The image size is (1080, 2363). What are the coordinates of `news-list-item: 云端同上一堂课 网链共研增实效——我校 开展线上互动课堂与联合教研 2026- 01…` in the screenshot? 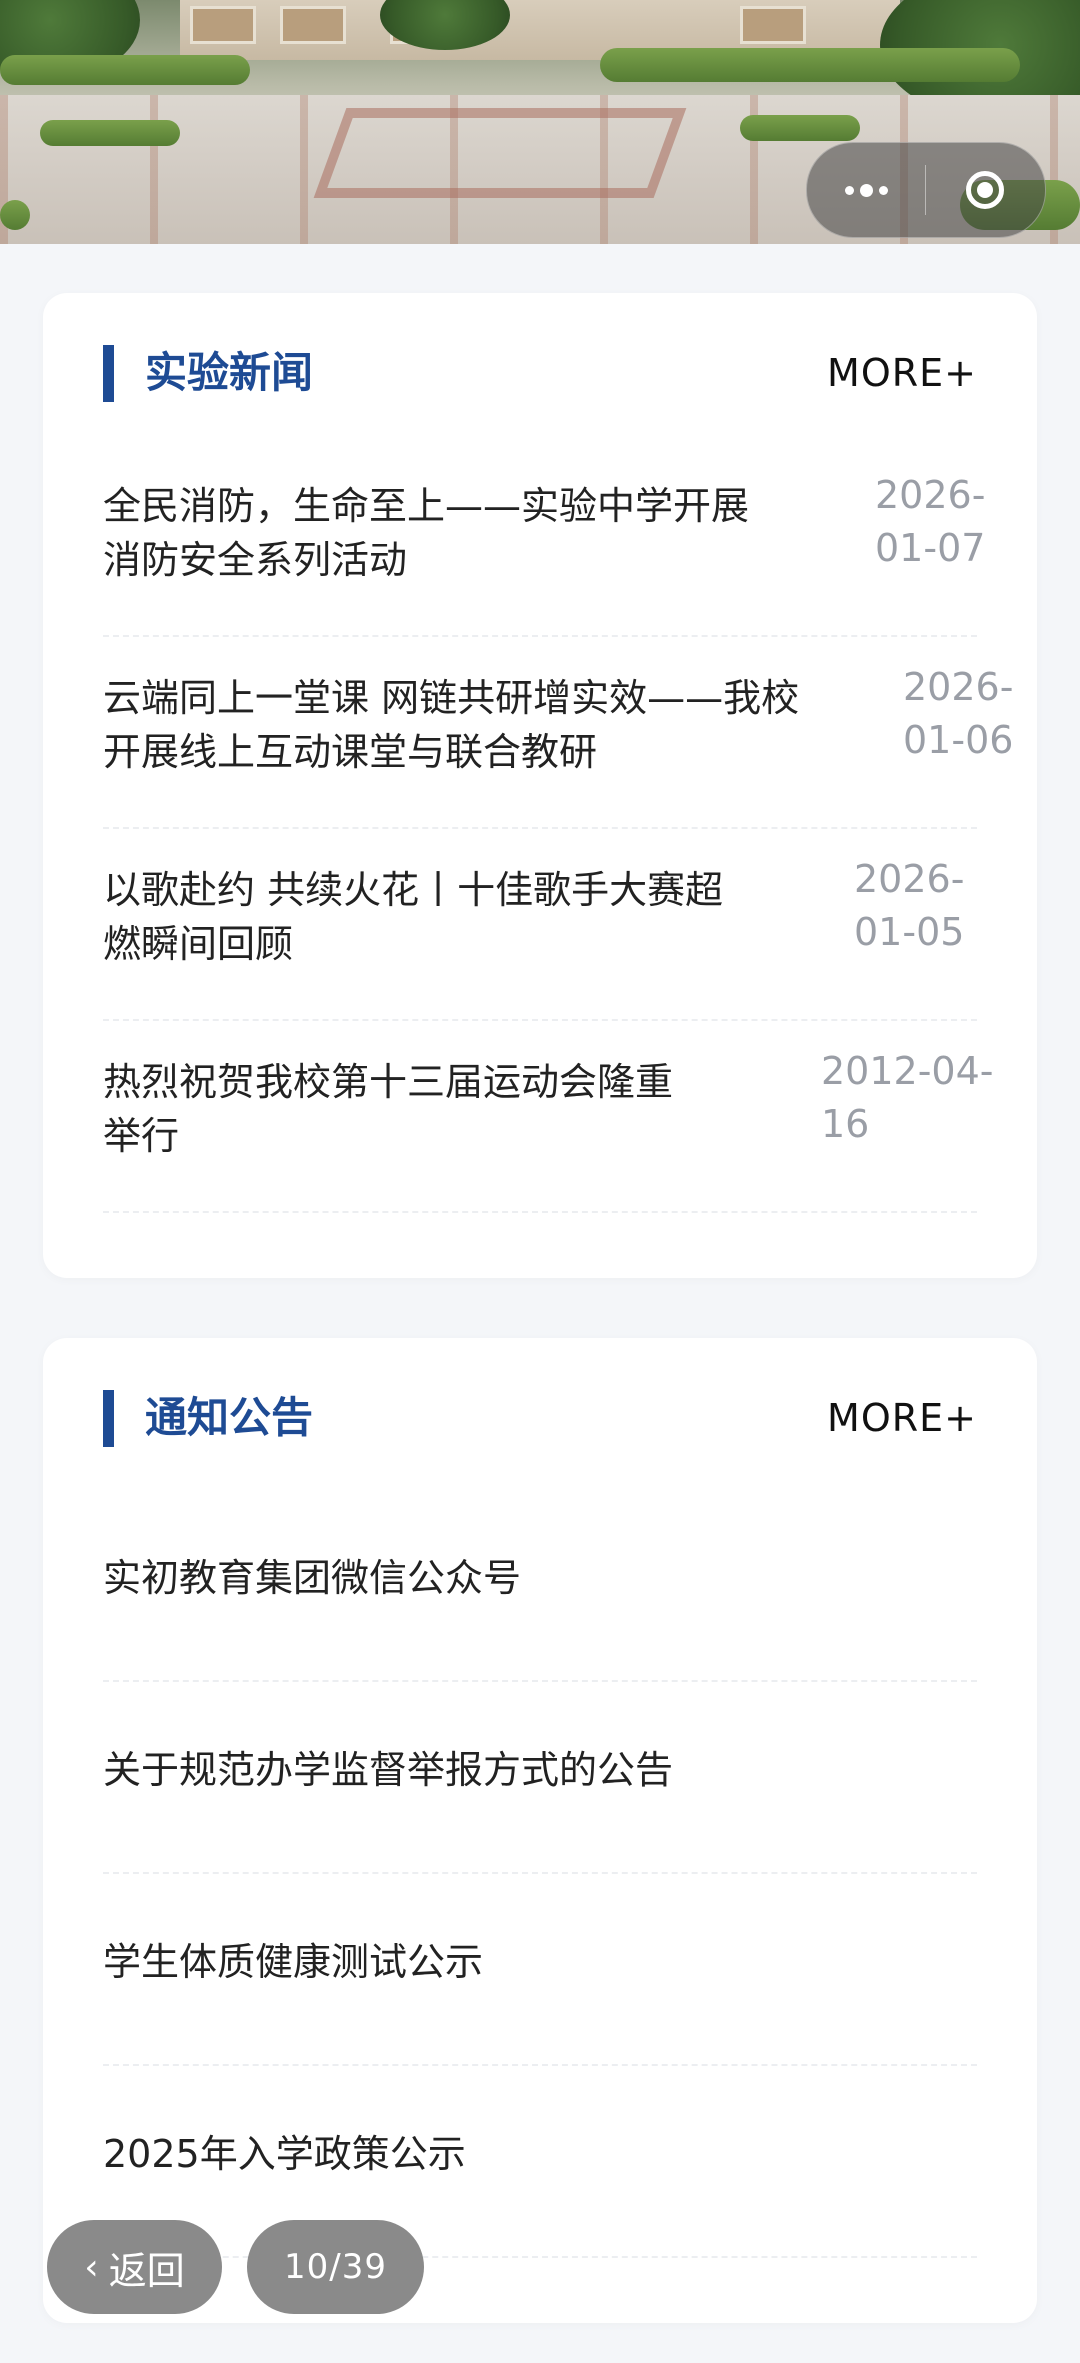 It's located at (558, 732).